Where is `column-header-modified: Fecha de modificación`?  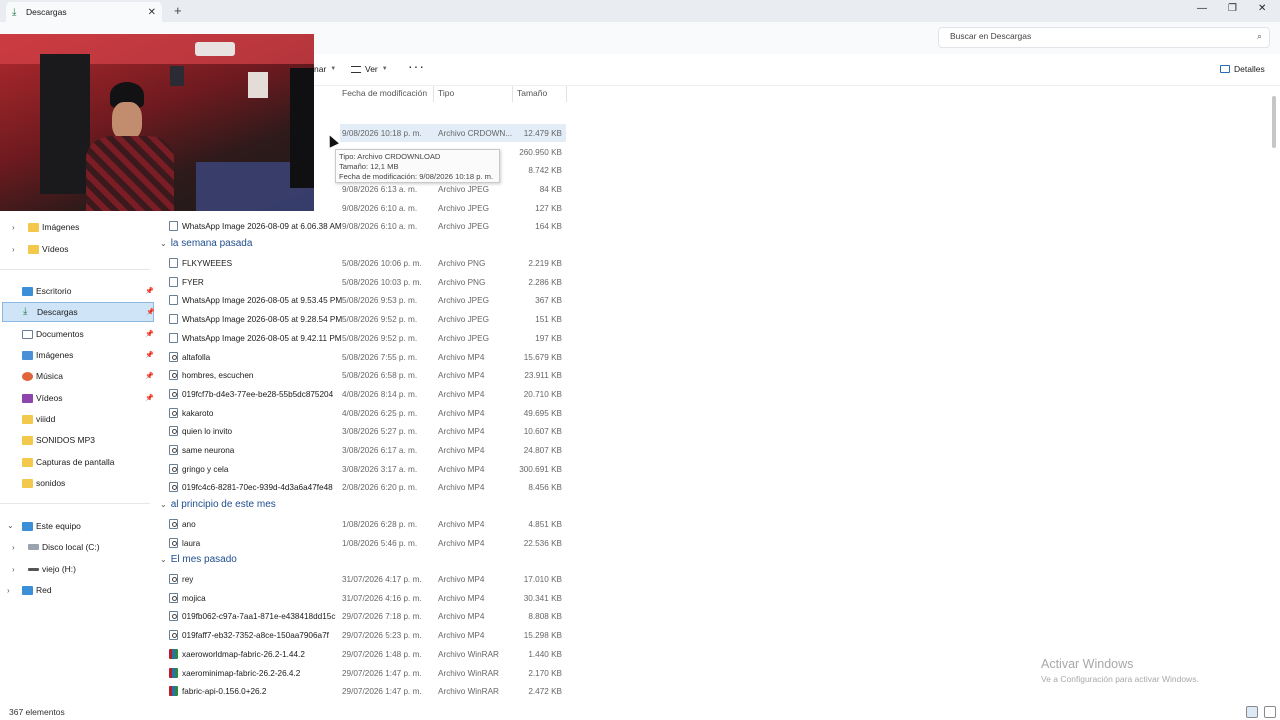 column-header-modified: Fecha de modificación is located at coordinates (384, 93).